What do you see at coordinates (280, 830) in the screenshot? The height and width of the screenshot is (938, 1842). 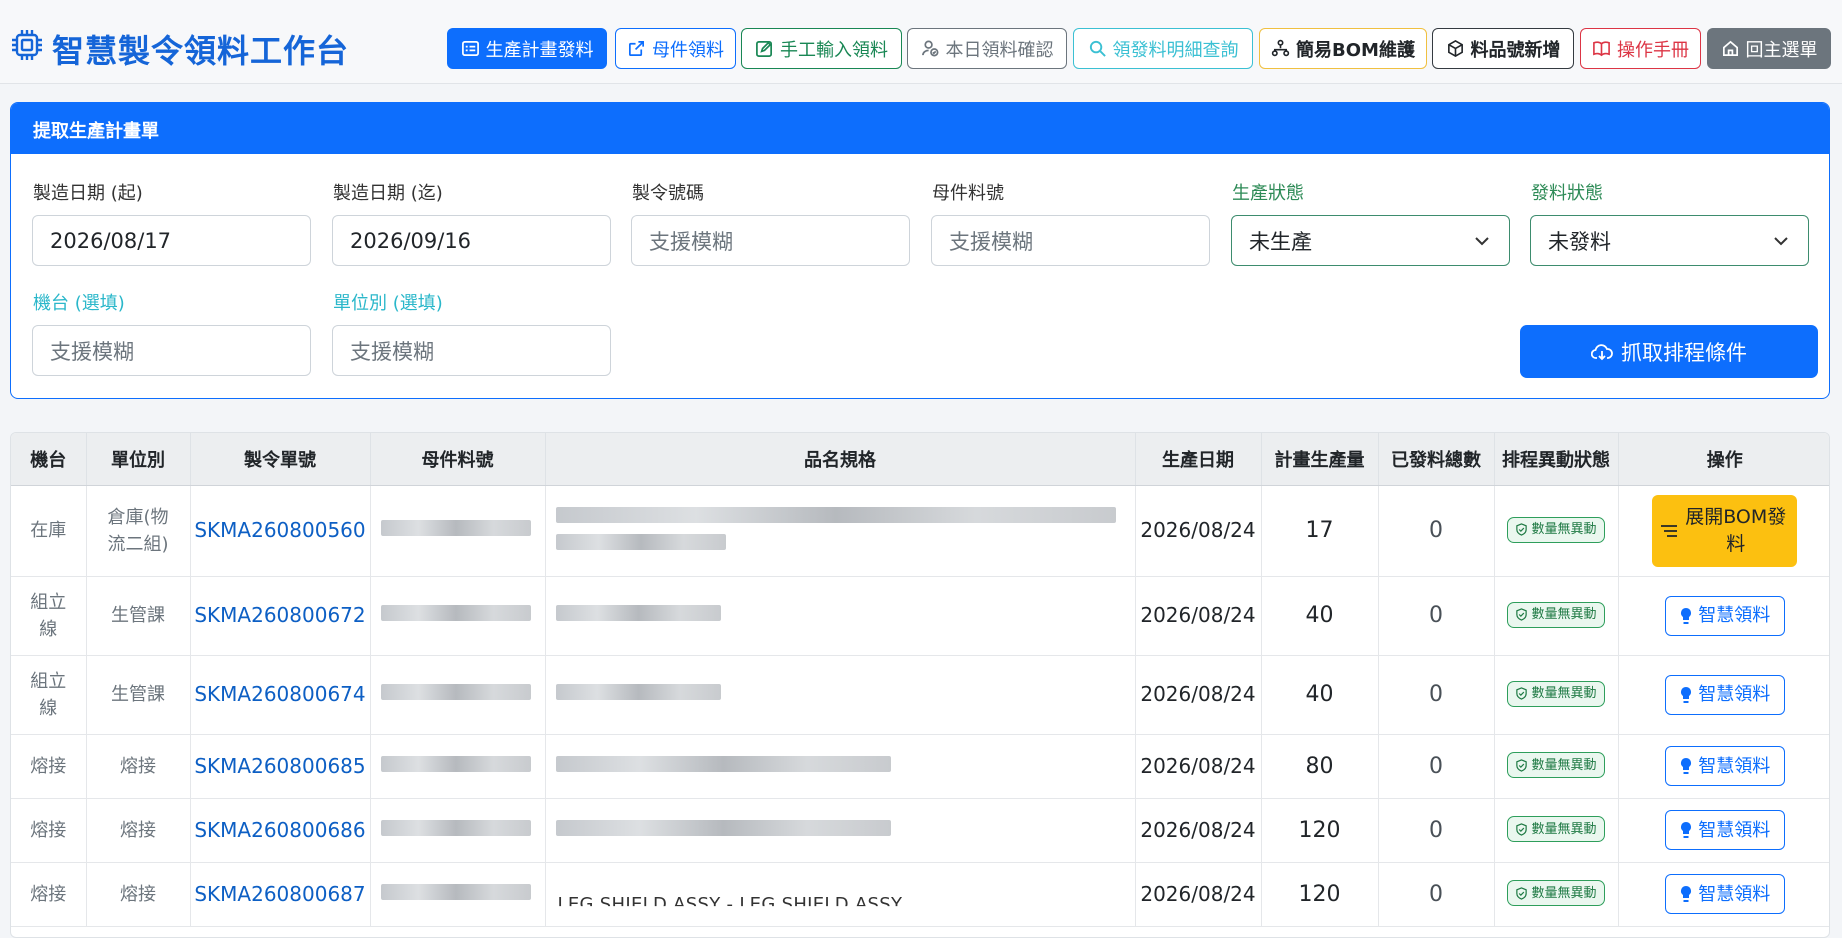 I see `cell-order-link: SKMA260800686` at bounding box center [280, 830].